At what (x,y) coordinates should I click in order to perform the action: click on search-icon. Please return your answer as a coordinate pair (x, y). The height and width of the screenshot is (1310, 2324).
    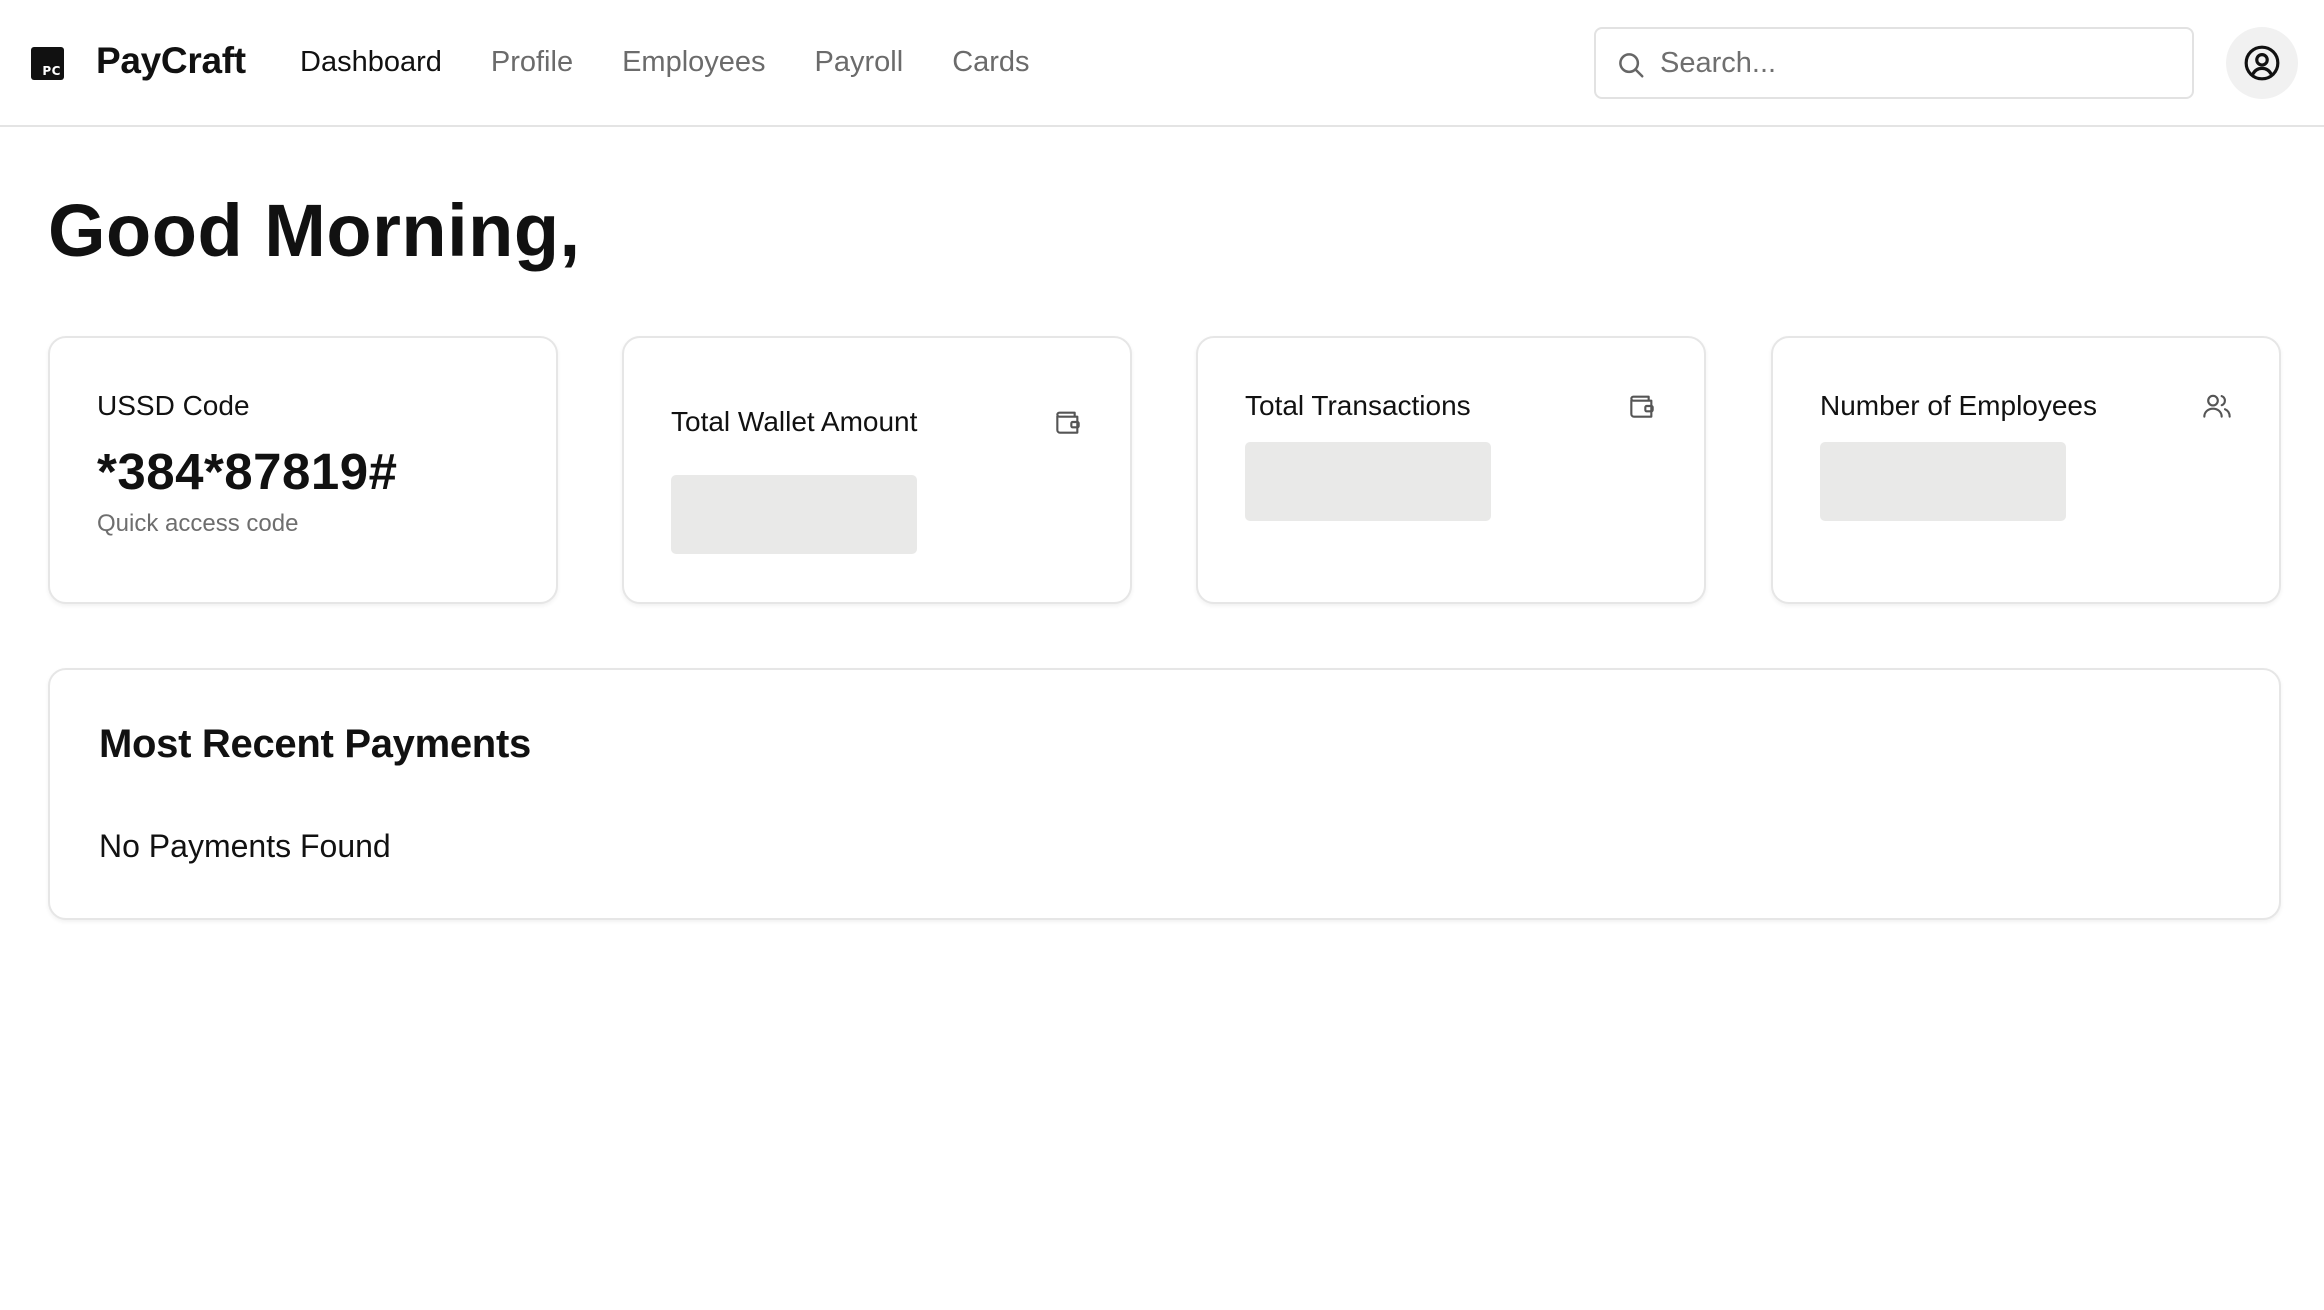
    Looking at the image, I should click on (1631, 65).